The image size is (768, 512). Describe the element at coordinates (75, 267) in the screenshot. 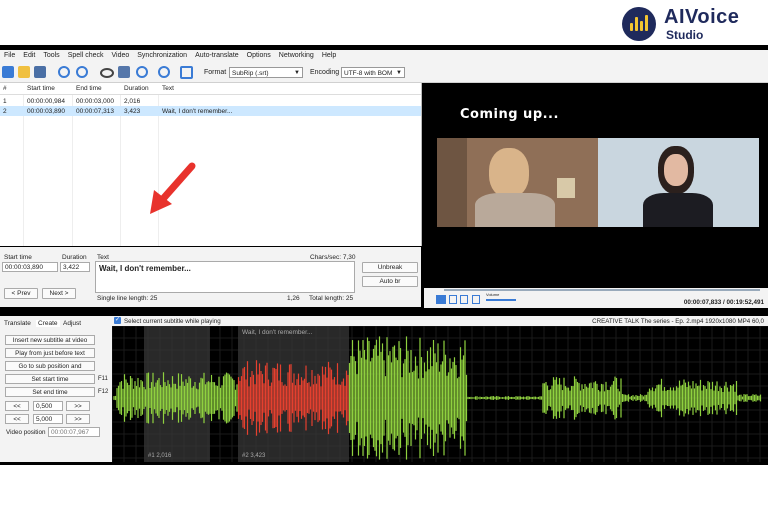

I see `duration-input: 3,422` at that location.